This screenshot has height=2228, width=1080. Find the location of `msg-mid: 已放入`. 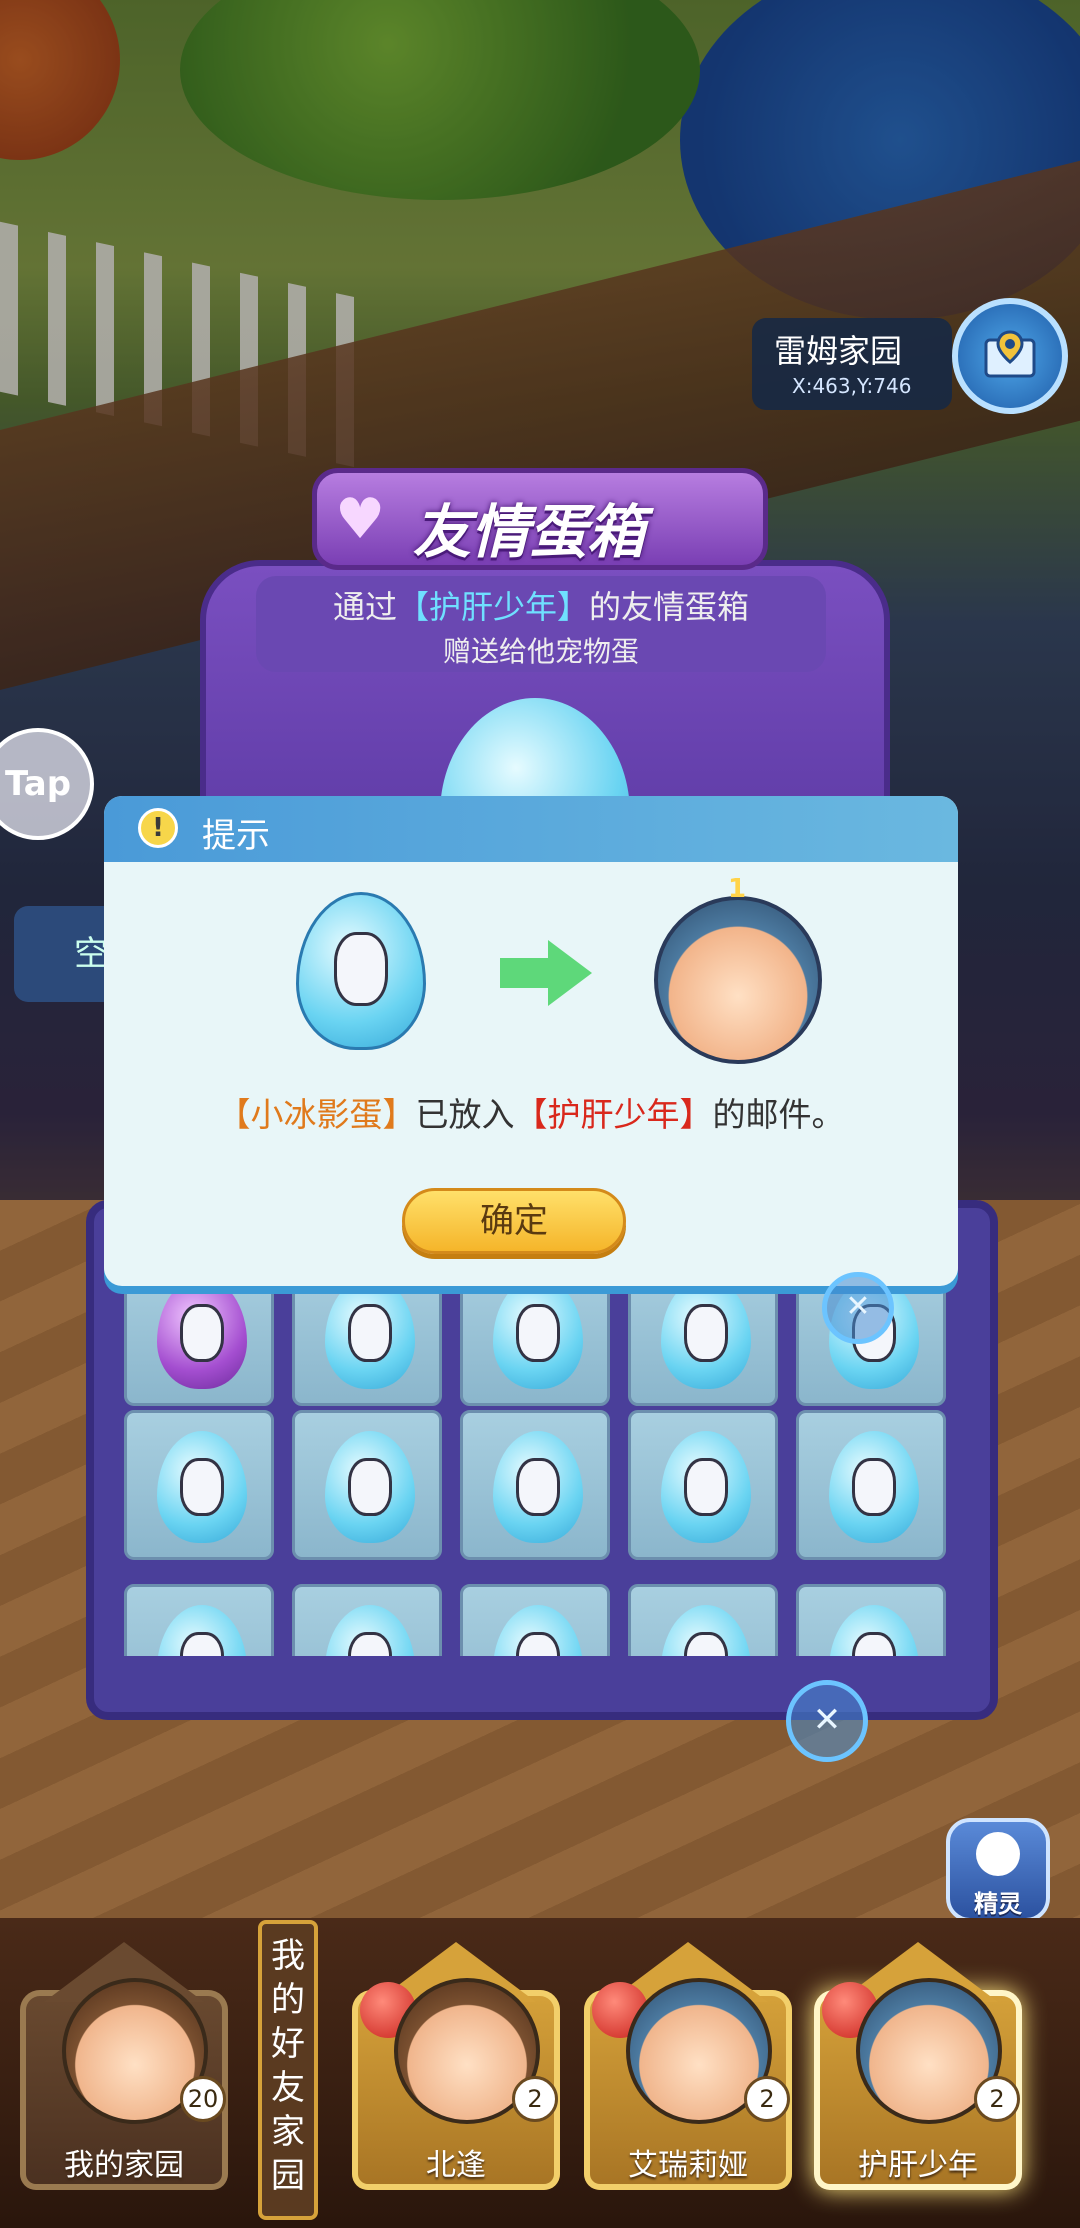

msg-mid: 已放入 is located at coordinates (465, 1114).